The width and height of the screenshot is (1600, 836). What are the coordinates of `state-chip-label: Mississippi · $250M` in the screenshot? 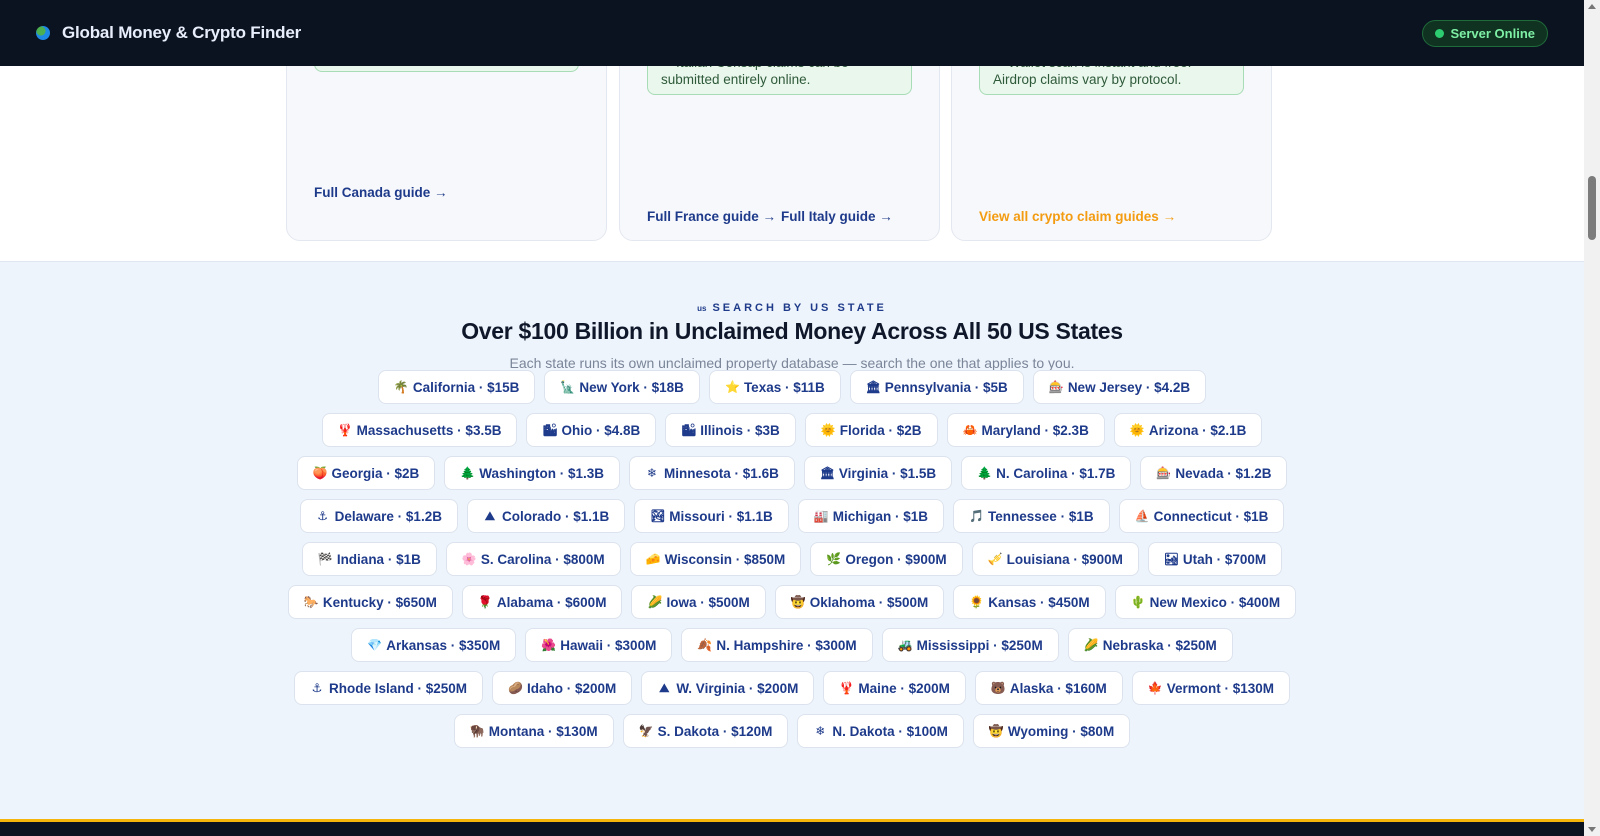 It's located at (979, 645).